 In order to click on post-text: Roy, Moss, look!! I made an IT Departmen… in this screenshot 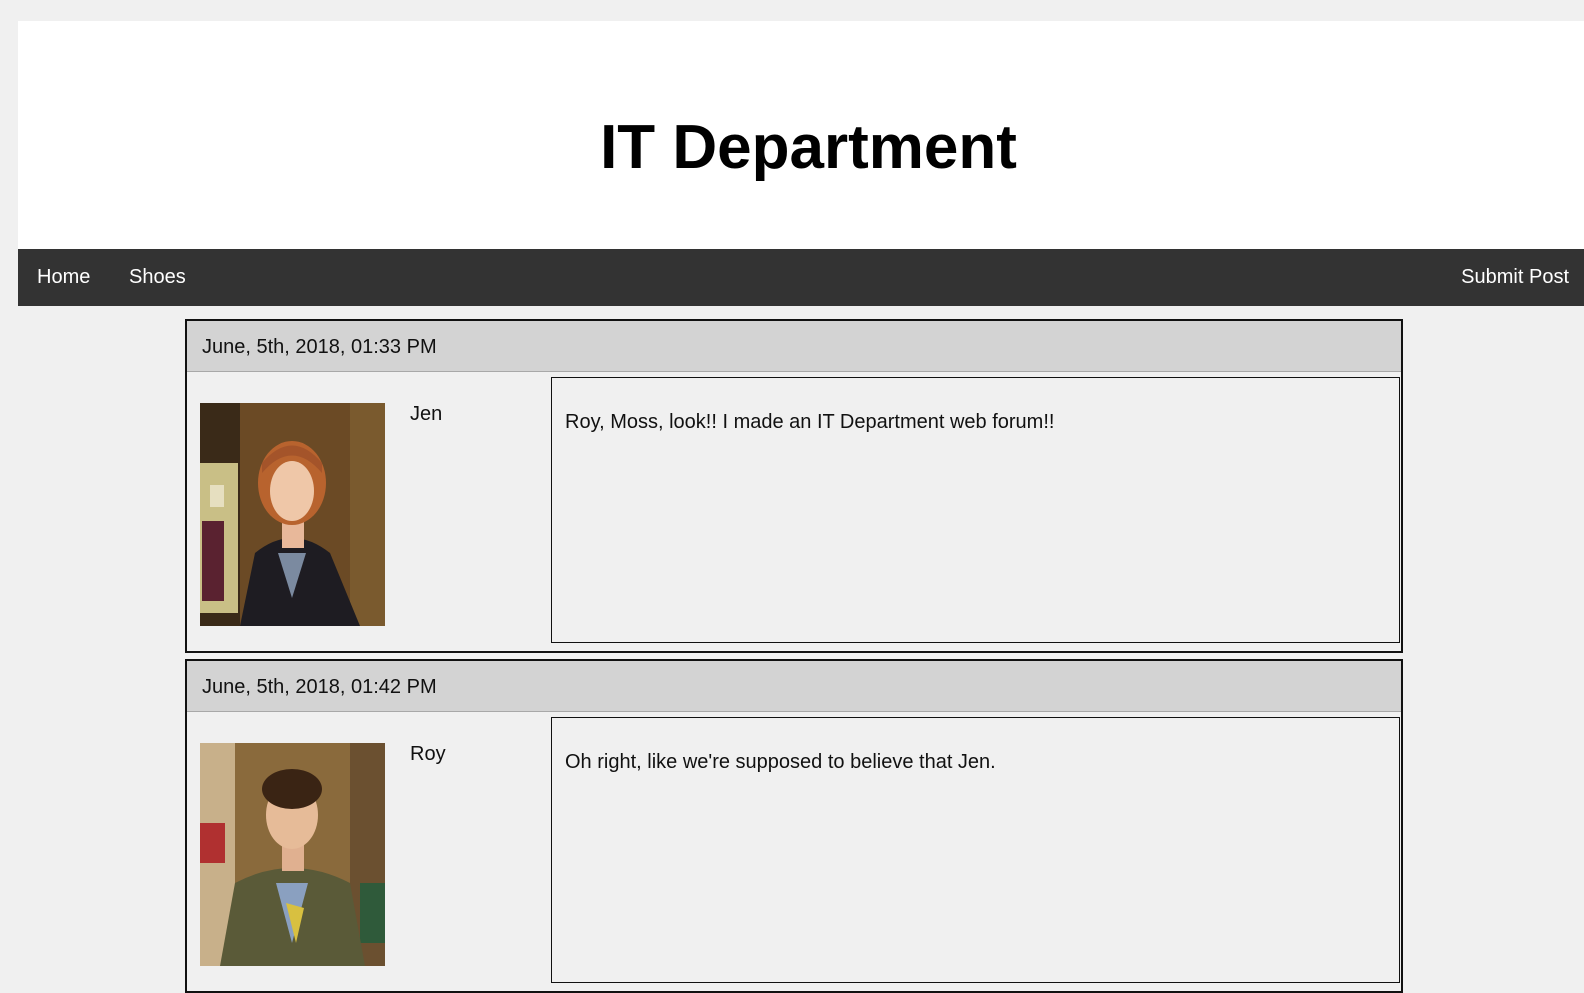, I will do `click(810, 422)`.